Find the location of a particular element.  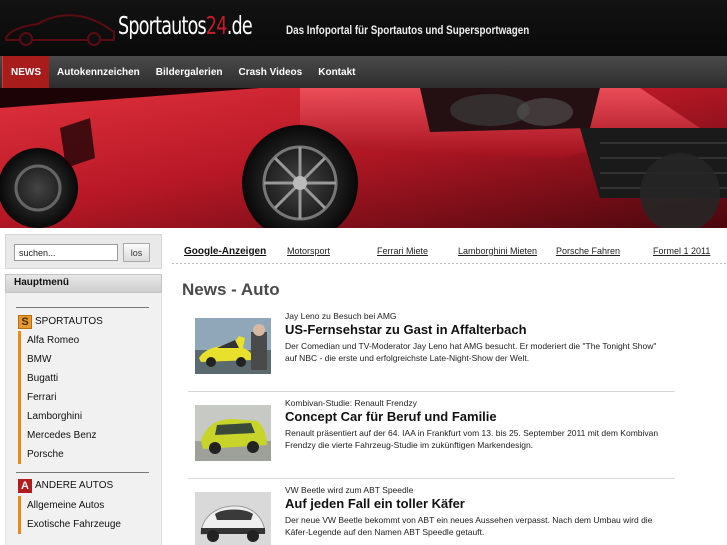

logo-main-text: Sportautos is located at coordinates (162, 25).